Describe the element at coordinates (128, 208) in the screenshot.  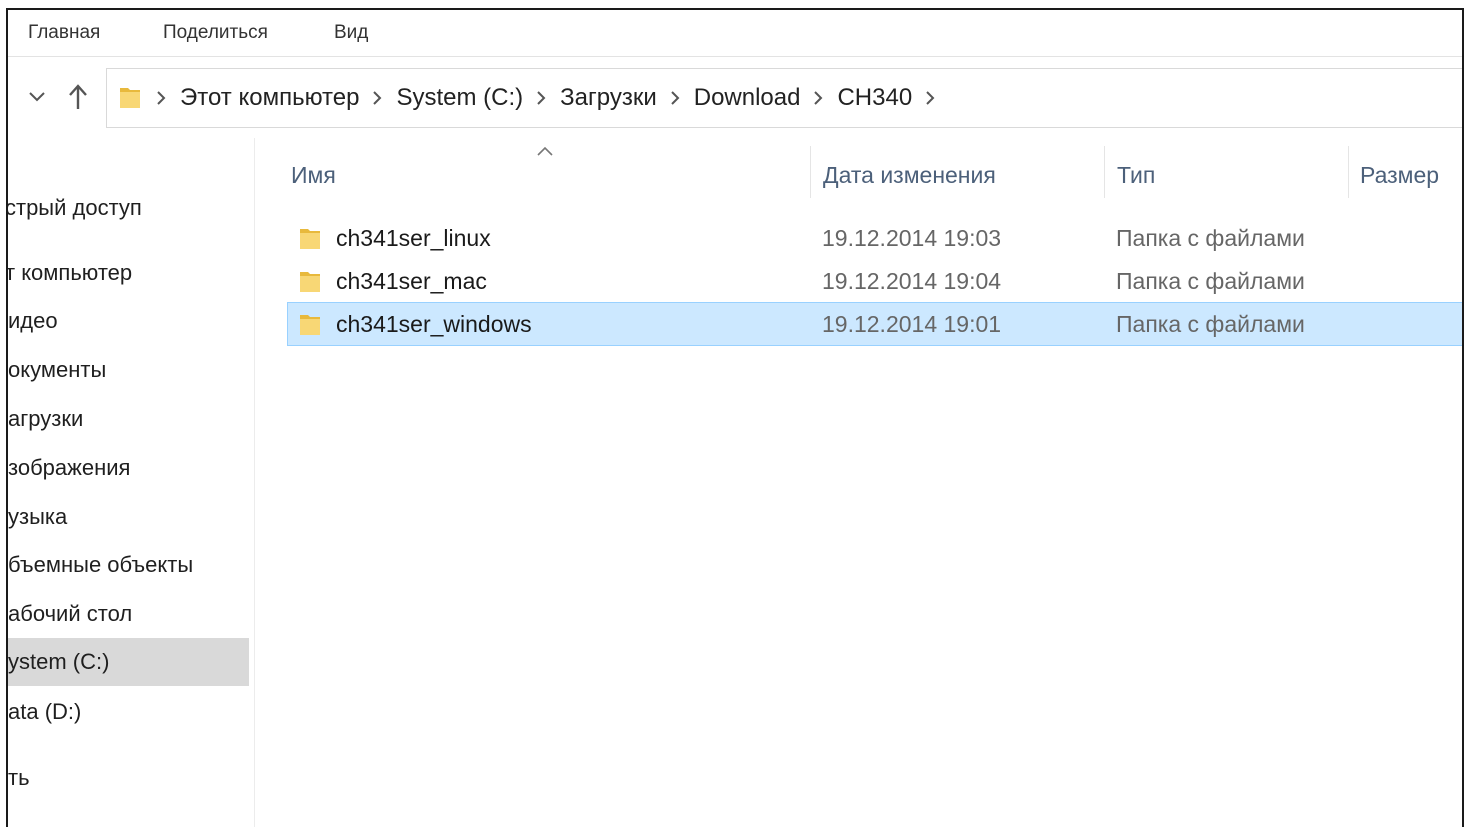
I see `sidebar-item-quick-access: стрый доступ` at that location.